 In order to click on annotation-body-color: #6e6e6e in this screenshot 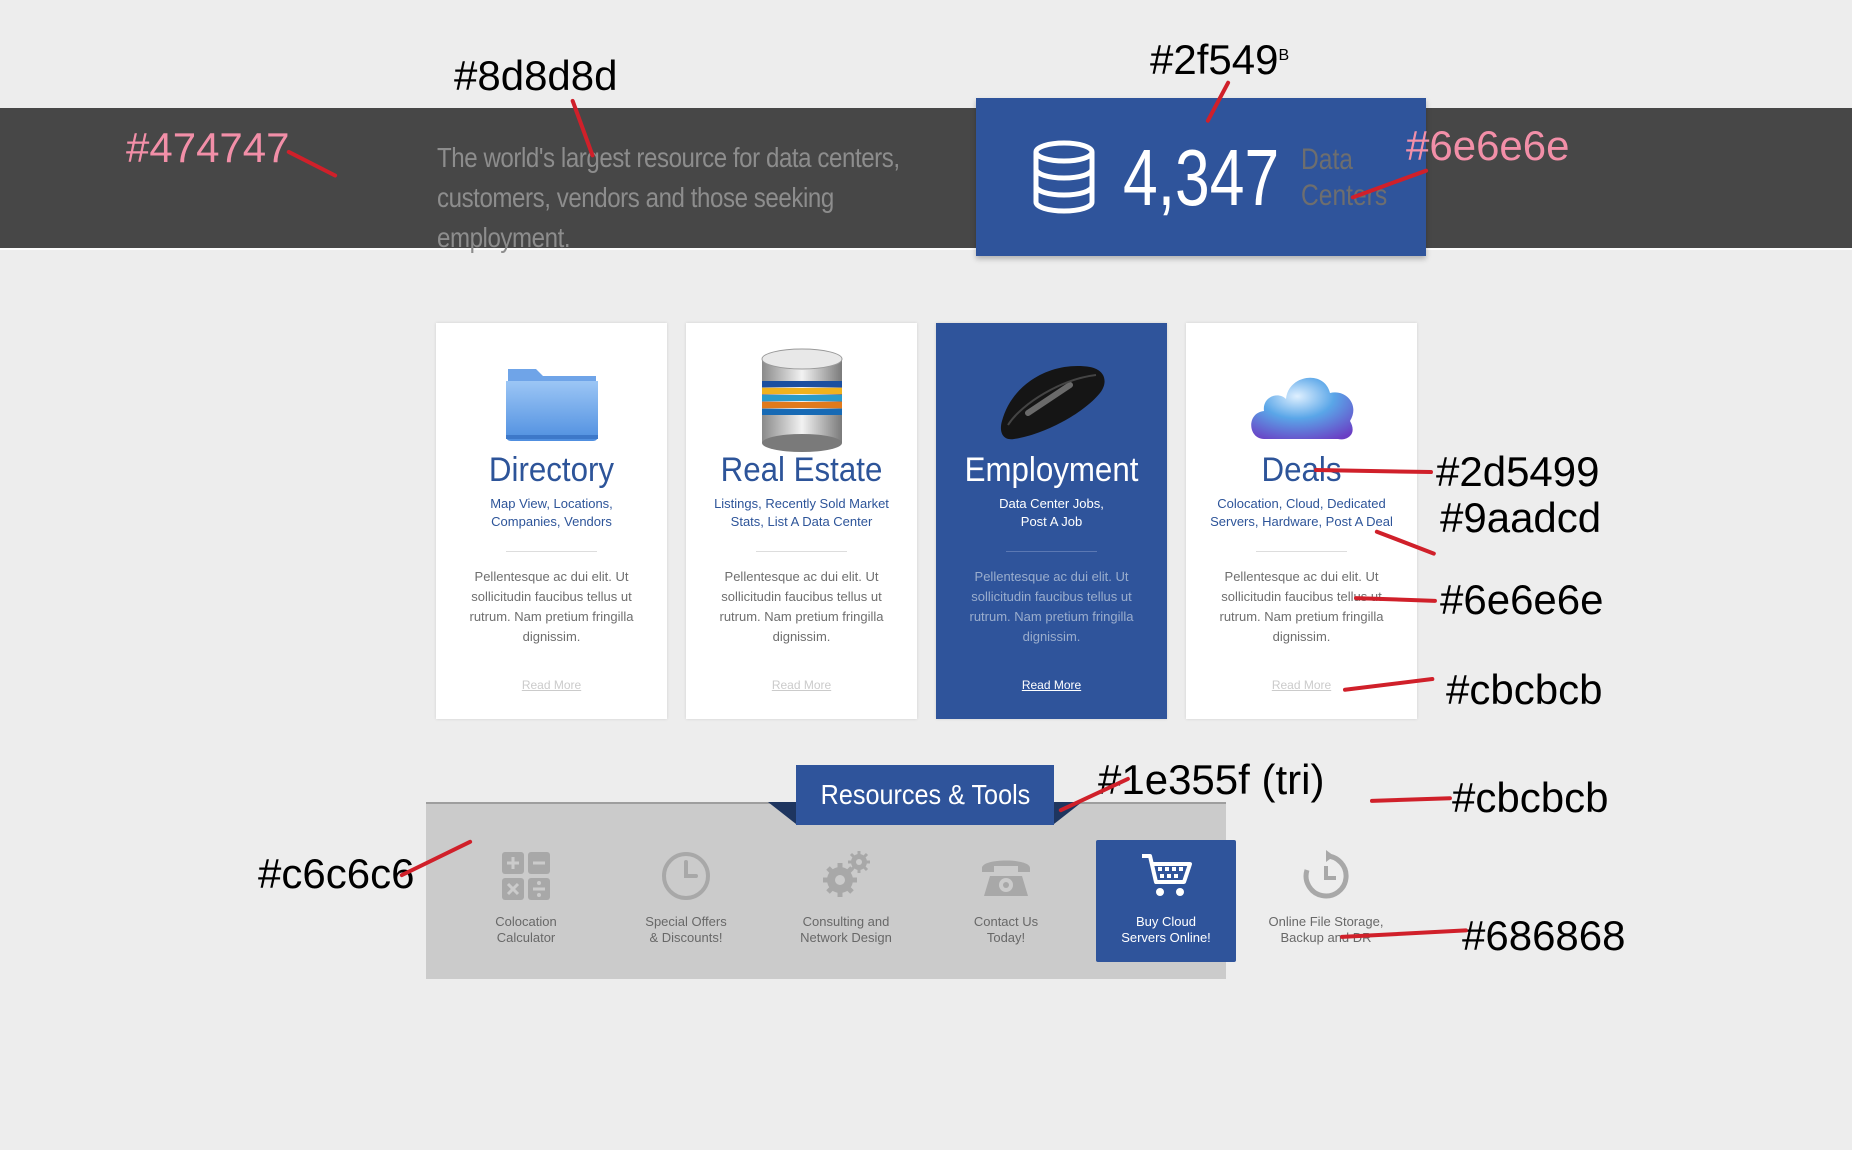, I will do `click(1522, 599)`.